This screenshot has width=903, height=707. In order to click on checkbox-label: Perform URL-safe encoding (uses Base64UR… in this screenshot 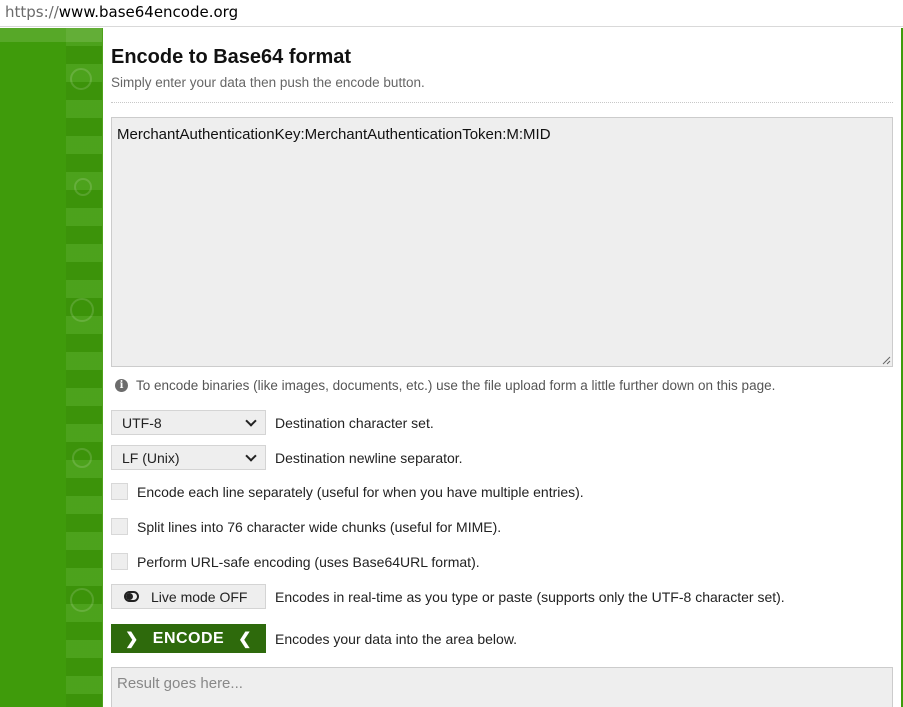, I will do `click(308, 561)`.